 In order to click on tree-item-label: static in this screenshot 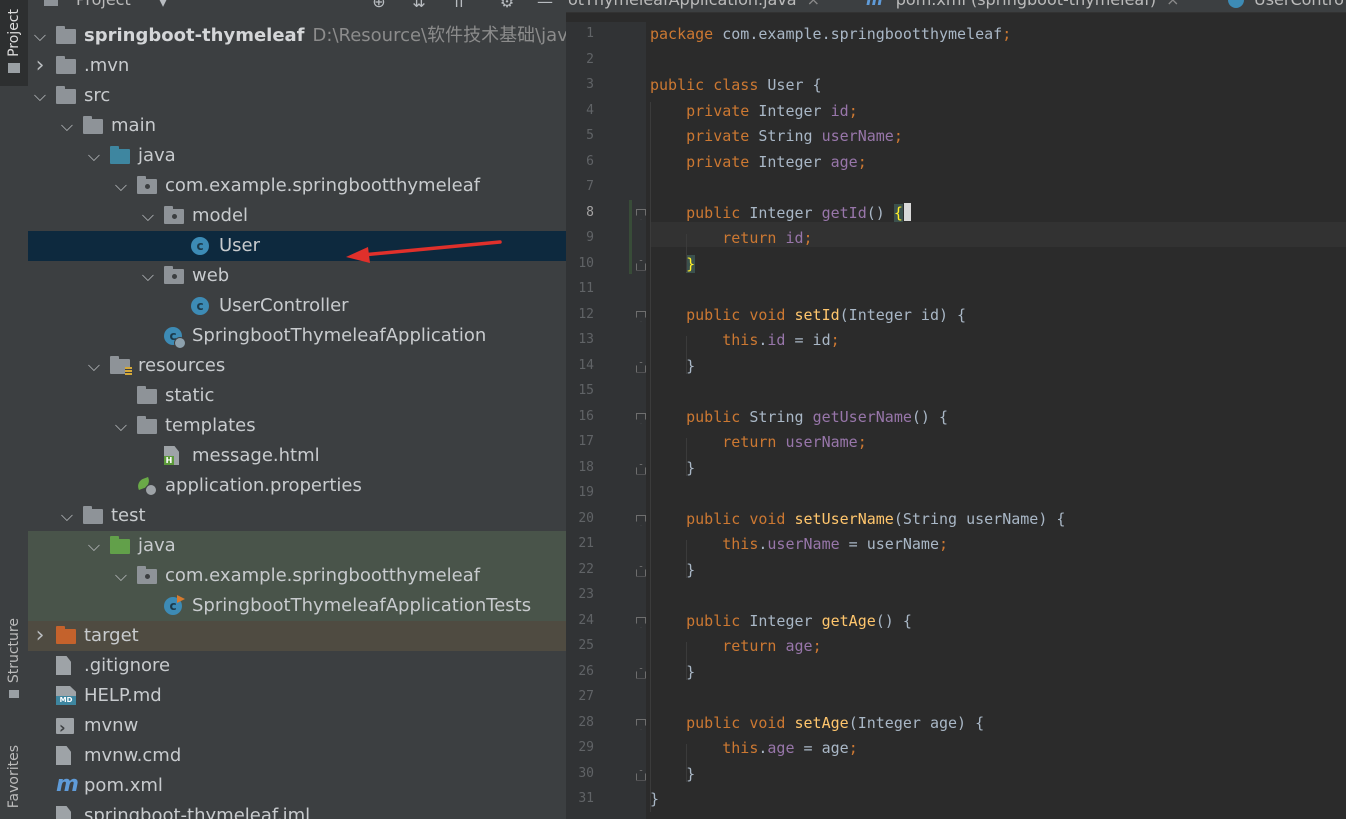, I will do `click(190, 395)`.